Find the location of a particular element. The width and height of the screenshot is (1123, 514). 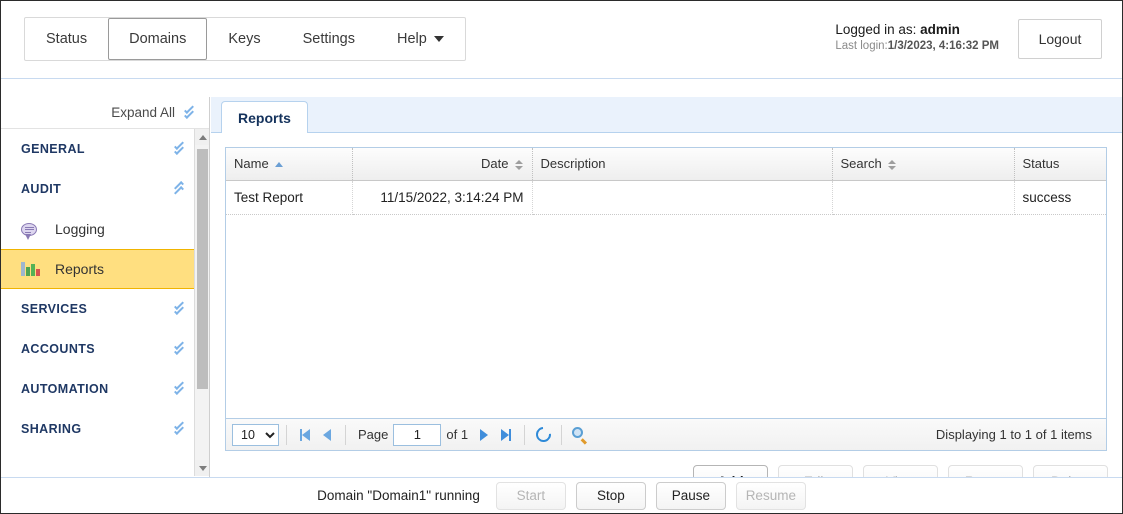

sidebar-group-automation: AUTOMATION is located at coordinates (105, 389).